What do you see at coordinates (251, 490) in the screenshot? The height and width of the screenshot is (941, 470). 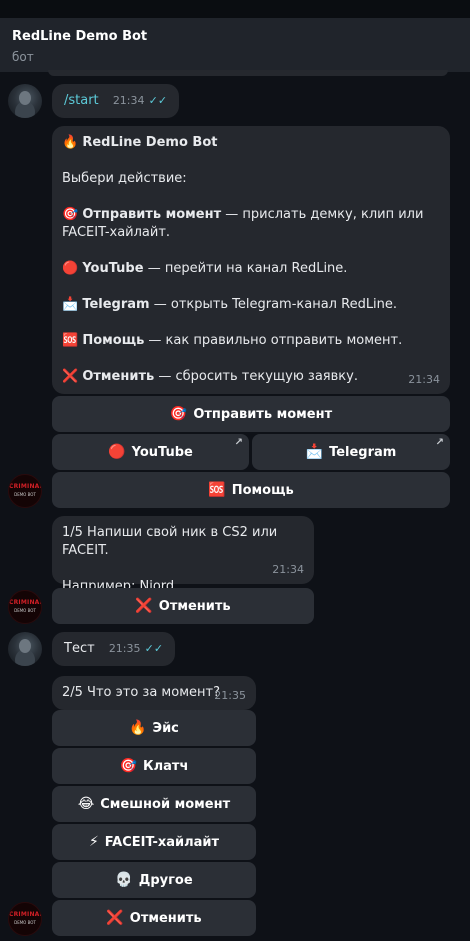 I see `help-button: 🆘 Помощь` at bounding box center [251, 490].